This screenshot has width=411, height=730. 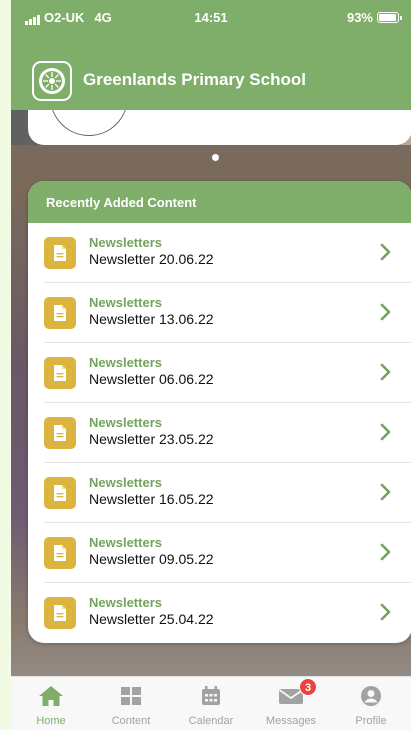 What do you see at coordinates (308, 687) in the screenshot?
I see `messages-badge: 3` at bounding box center [308, 687].